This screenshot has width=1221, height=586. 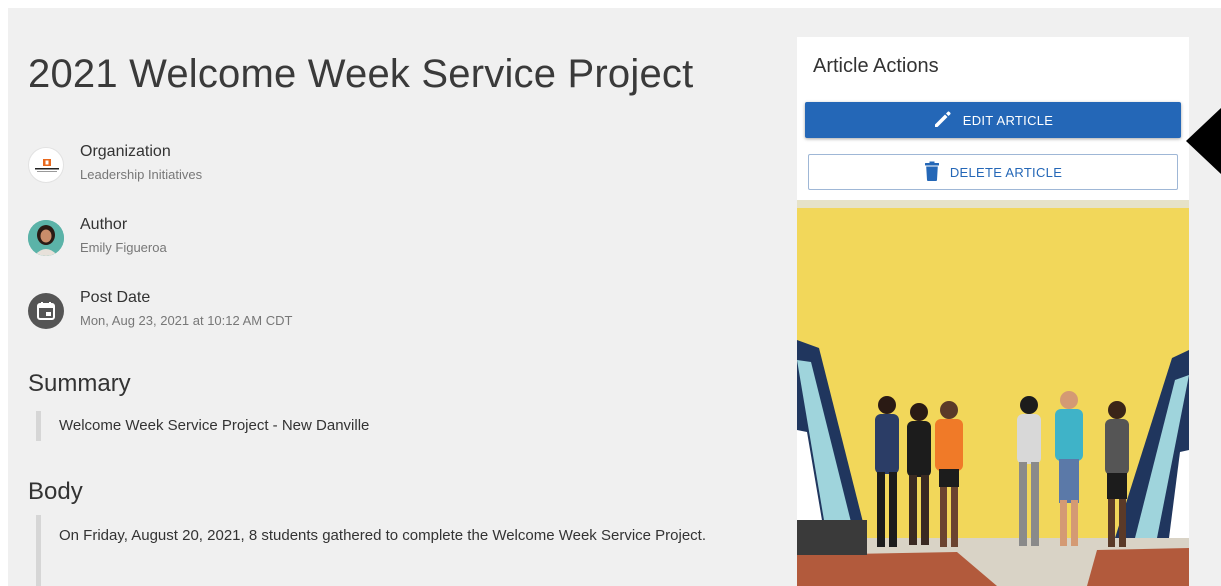 I want to click on edit-article-button: EDIT ARTICLE, so click(x=993, y=120).